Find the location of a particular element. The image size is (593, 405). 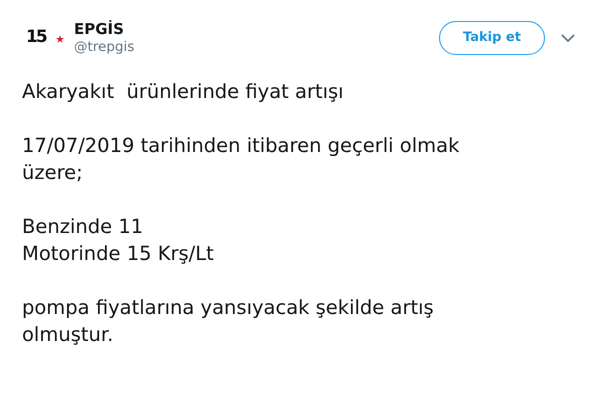

follow-button: Takip et is located at coordinates (492, 38).